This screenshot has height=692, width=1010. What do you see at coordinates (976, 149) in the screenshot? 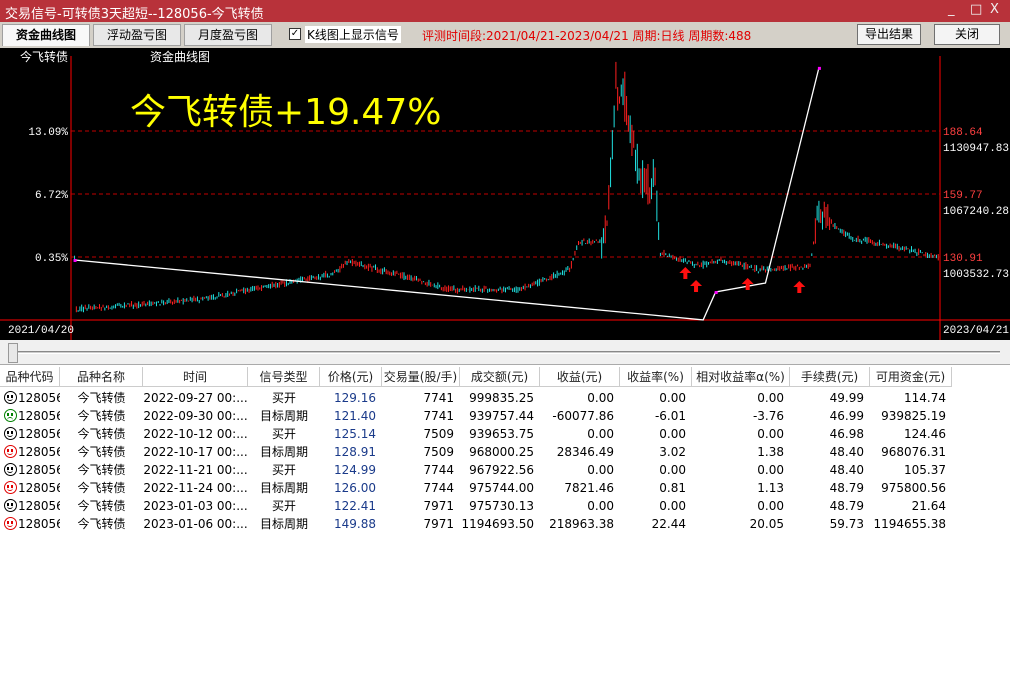
I see `equity-axis-label: 1130947.83` at bounding box center [976, 149].